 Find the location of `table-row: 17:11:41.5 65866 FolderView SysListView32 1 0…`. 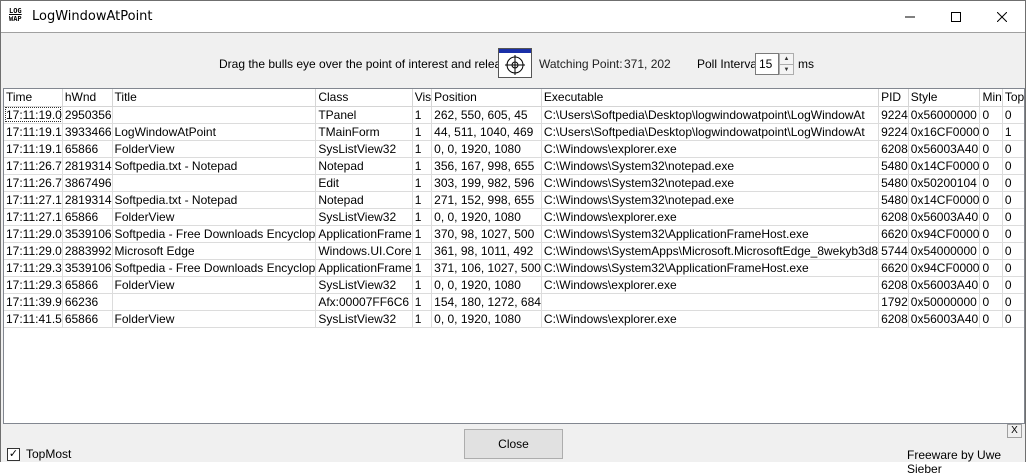

table-row: 17:11:41.5 65866 FolderView SysListView32 1 0… is located at coordinates (514, 319).